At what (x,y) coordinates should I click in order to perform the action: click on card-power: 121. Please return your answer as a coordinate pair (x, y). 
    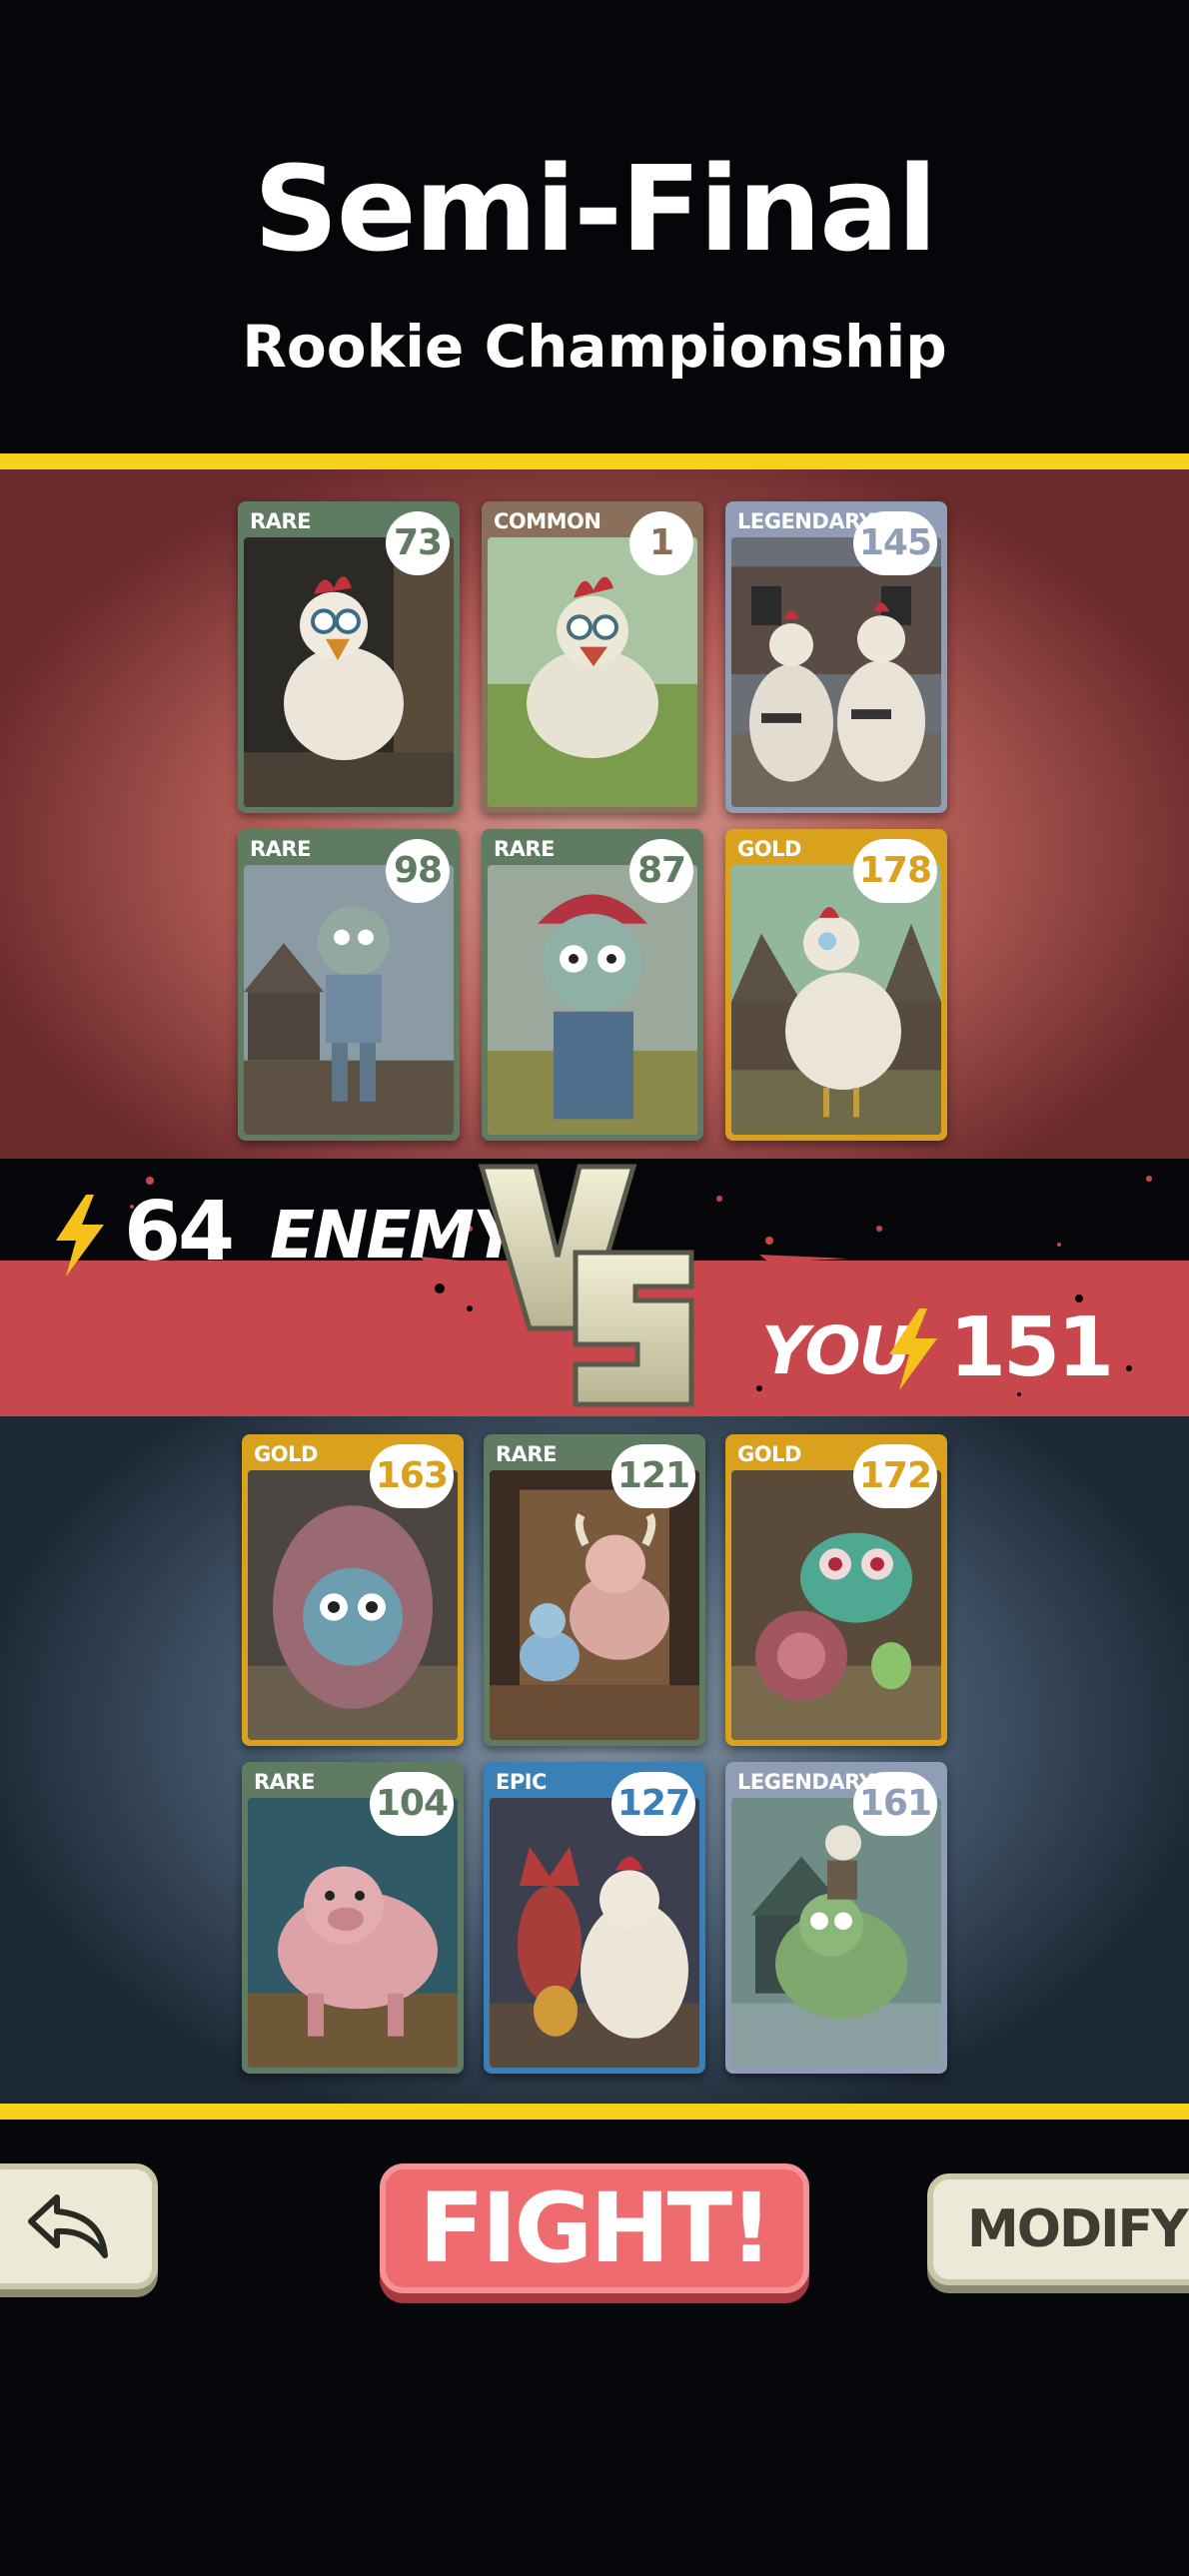
    Looking at the image, I should click on (652, 1476).